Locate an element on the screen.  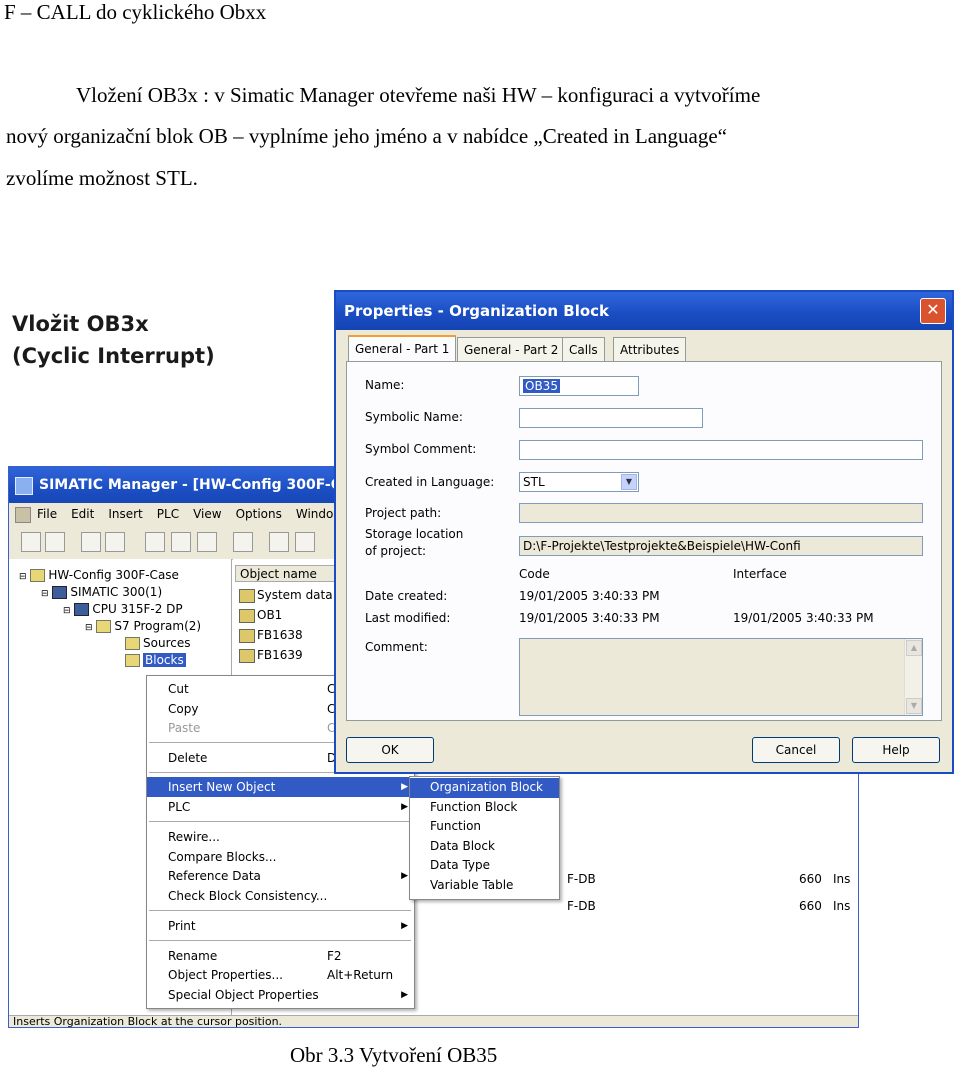
display-icon is located at coordinates (279, 542).